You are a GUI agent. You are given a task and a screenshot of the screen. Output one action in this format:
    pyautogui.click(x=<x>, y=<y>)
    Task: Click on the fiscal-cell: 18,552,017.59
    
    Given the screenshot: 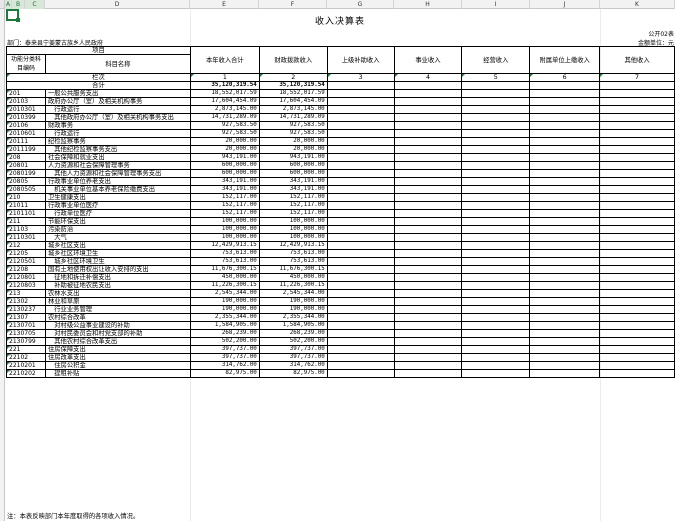 What is the action you would take?
    pyautogui.click(x=293, y=93)
    